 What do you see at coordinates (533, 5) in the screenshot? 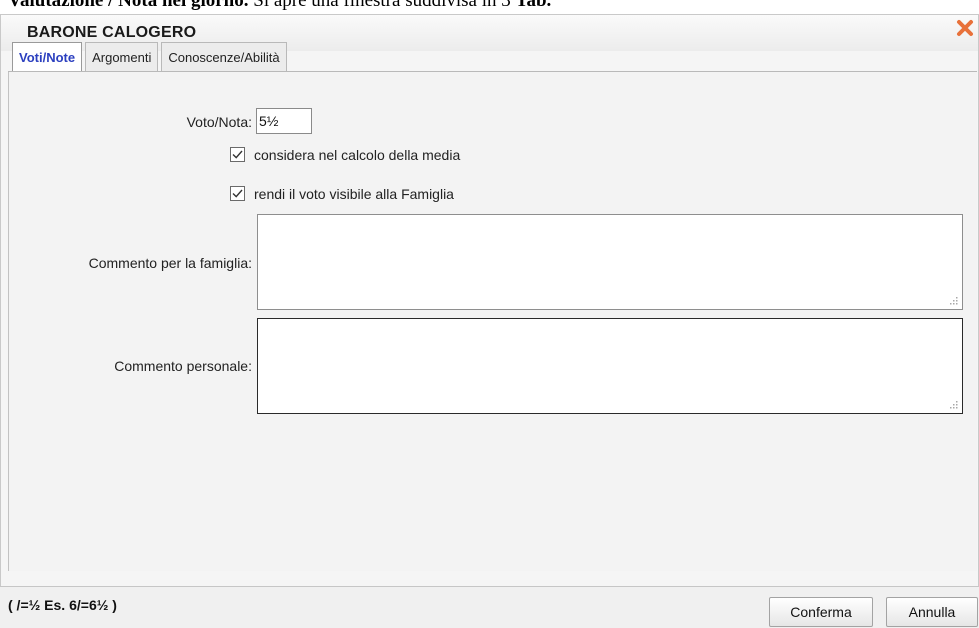
I see `document-text-bold-end: Tab.` at bounding box center [533, 5].